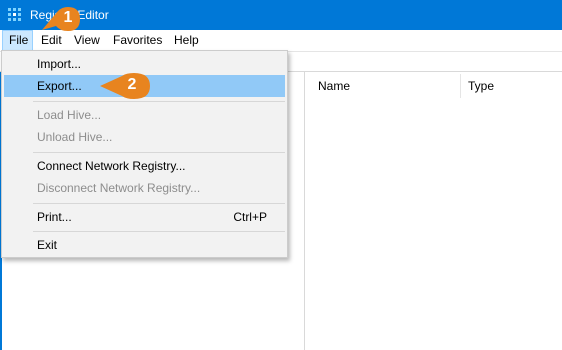 This screenshot has height=350, width=562. What do you see at coordinates (144, 217) in the screenshot?
I see `menu-item-print: Print... Ctrl+P` at bounding box center [144, 217].